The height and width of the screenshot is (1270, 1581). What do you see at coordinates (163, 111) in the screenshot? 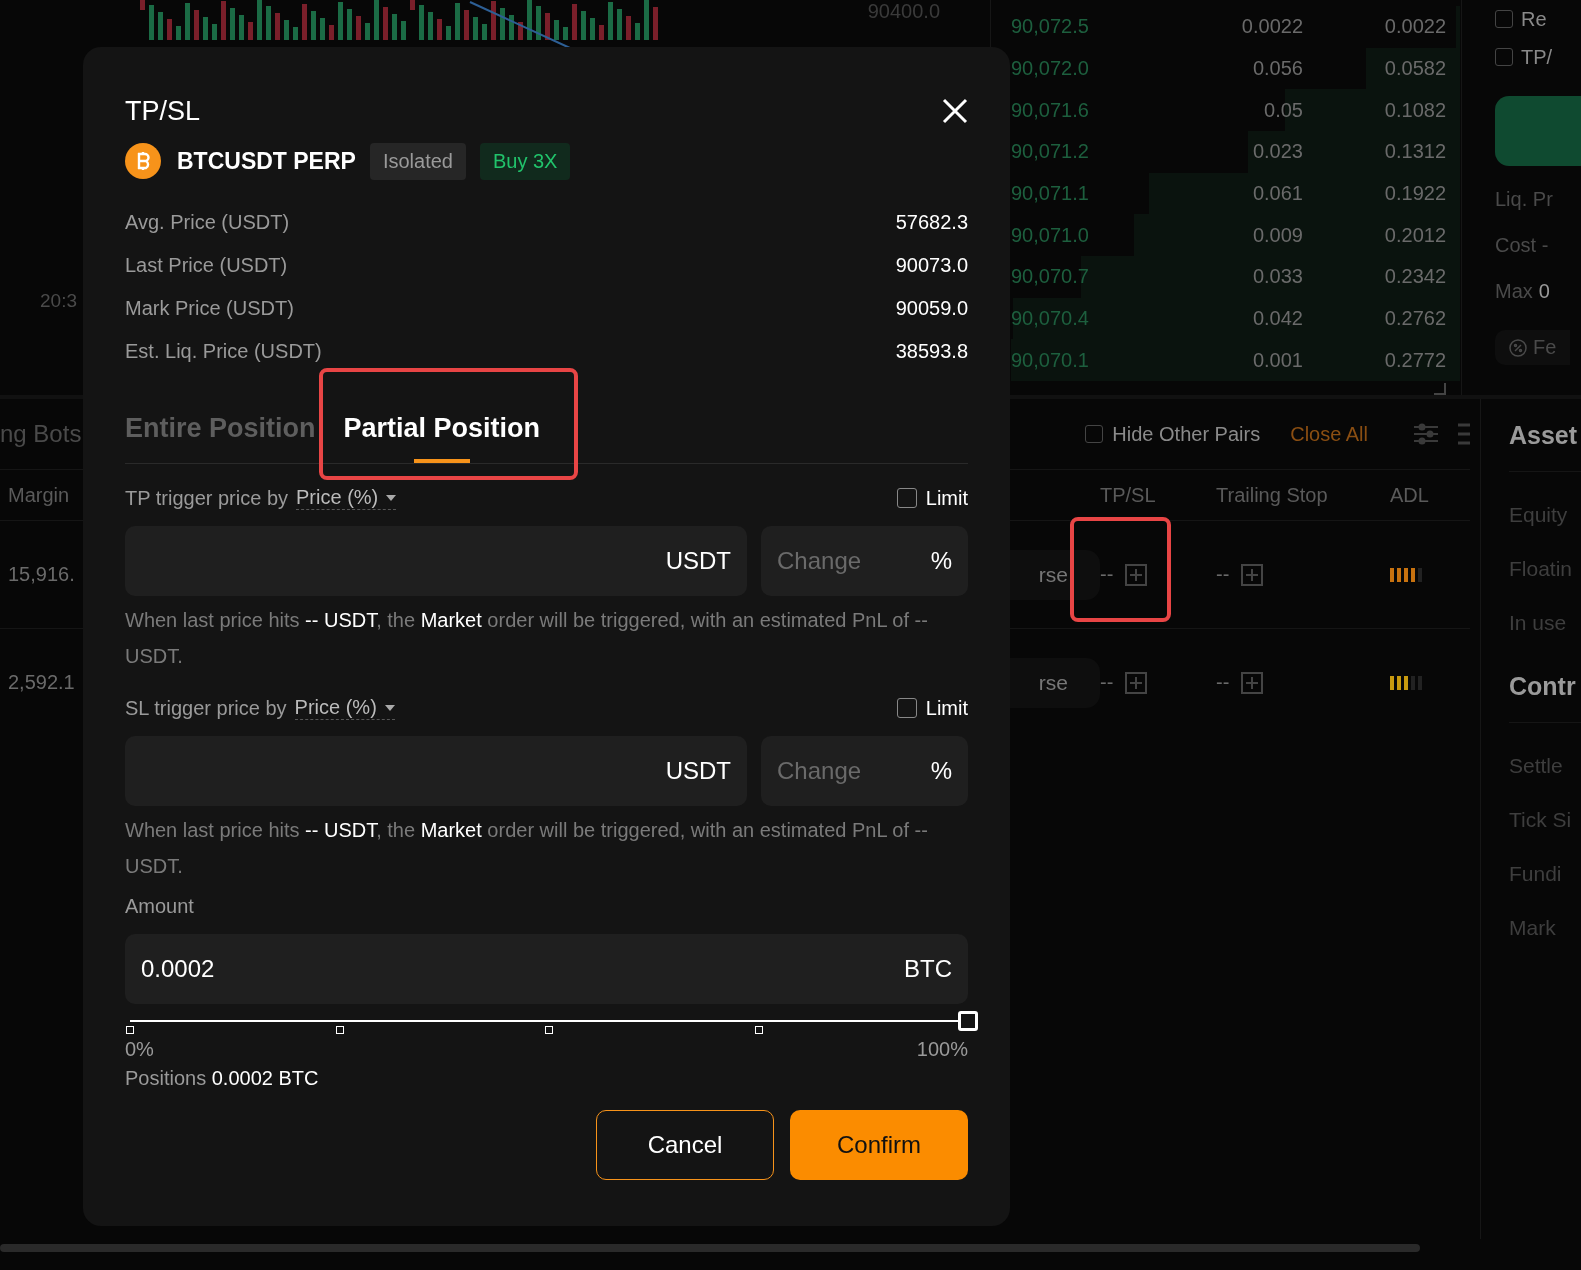
I see `dialog-title: TP/SL` at bounding box center [163, 111].